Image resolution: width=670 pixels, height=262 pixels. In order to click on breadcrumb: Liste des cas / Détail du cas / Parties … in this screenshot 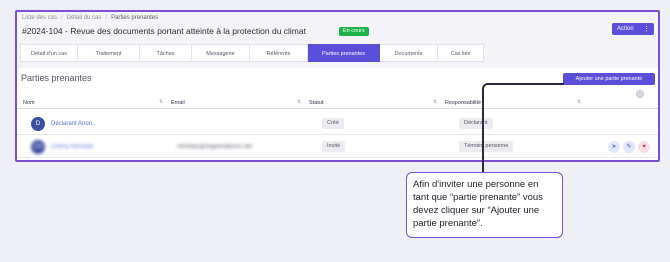, I will do `click(90, 18)`.